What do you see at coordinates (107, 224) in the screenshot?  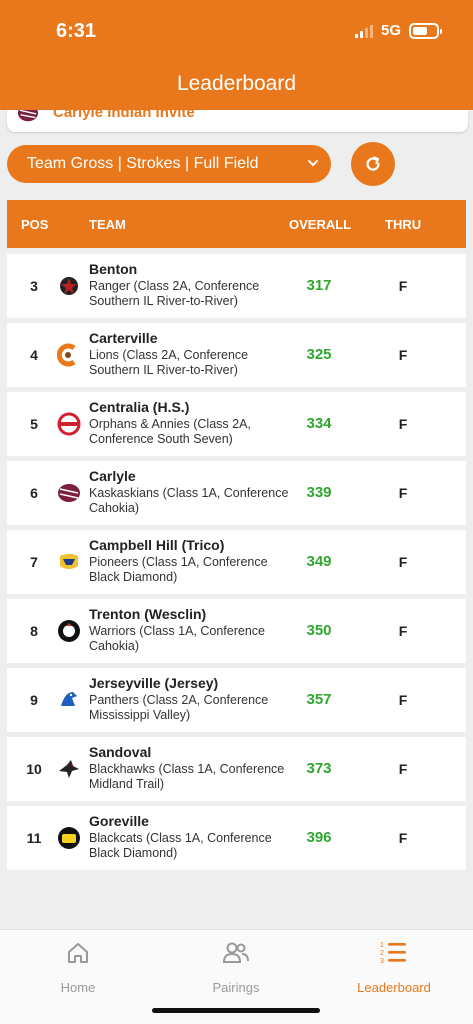 I see `column-team: TEAM` at bounding box center [107, 224].